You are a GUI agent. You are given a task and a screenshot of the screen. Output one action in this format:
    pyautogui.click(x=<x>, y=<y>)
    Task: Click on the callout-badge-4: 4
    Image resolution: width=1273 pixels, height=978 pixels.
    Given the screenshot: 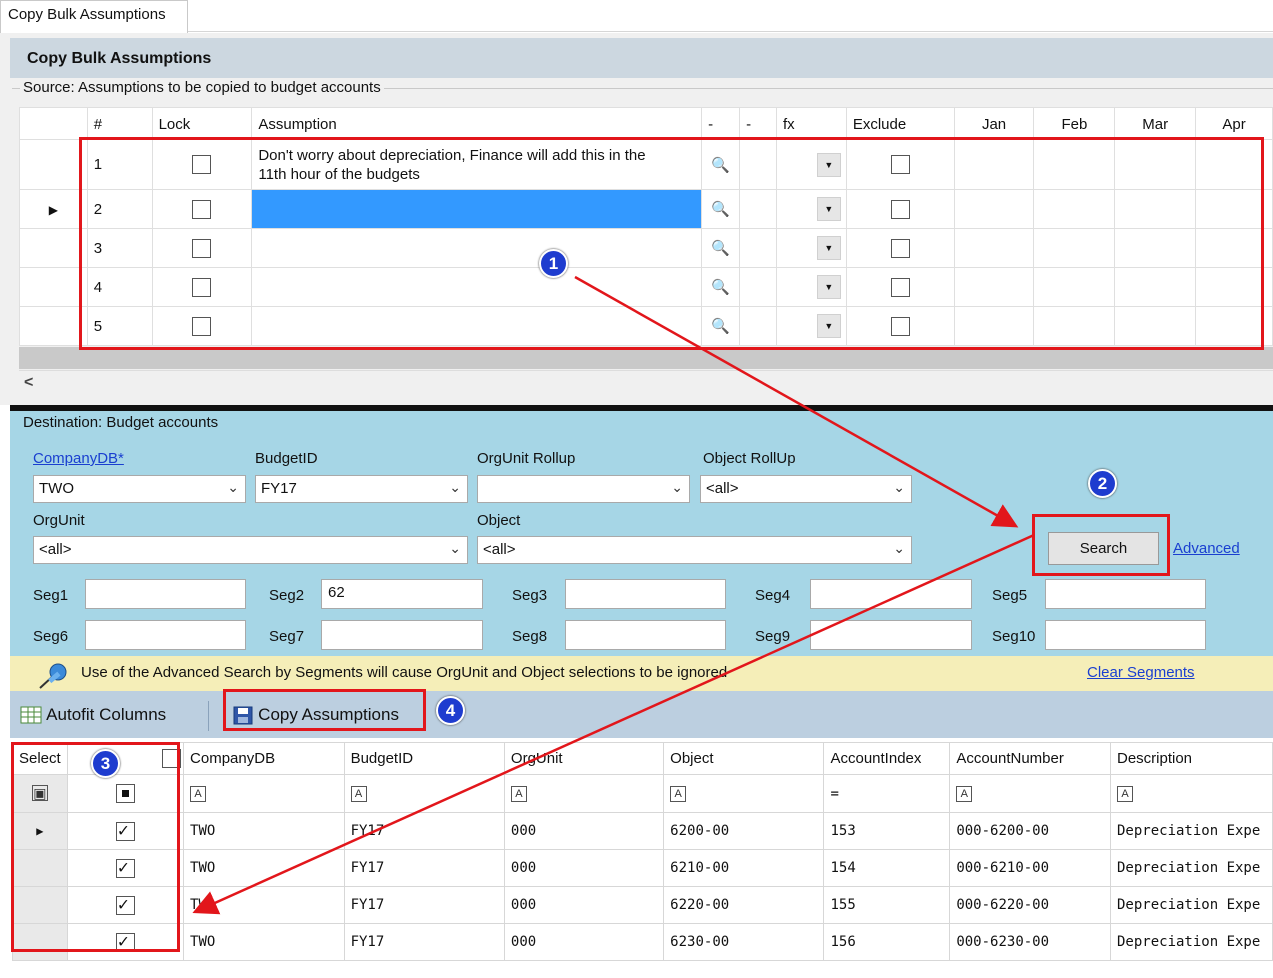 What is the action you would take?
    pyautogui.click(x=450, y=710)
    